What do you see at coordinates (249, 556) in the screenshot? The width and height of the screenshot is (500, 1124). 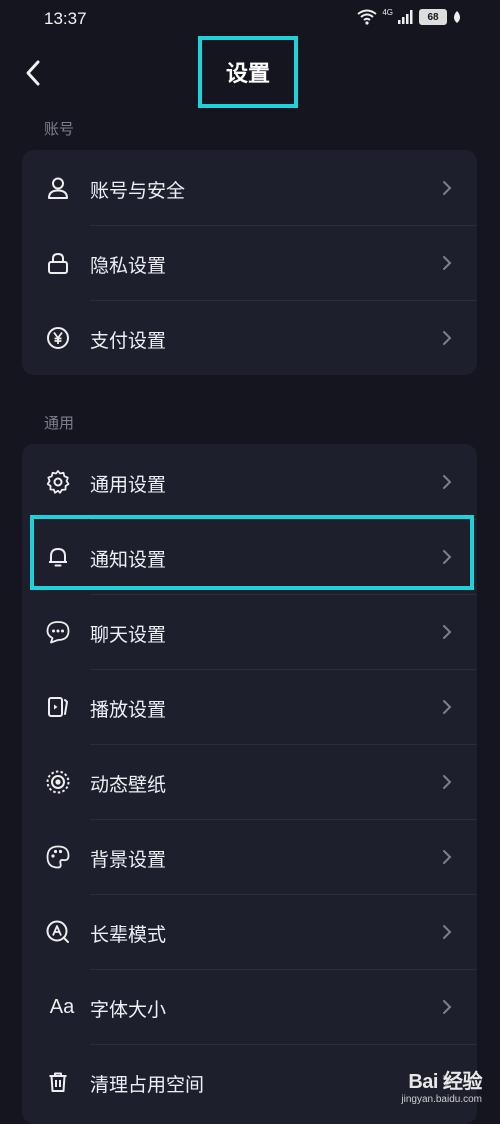 I see `settings-item-notifications: 通知设置` at bounding box center [249, 556].